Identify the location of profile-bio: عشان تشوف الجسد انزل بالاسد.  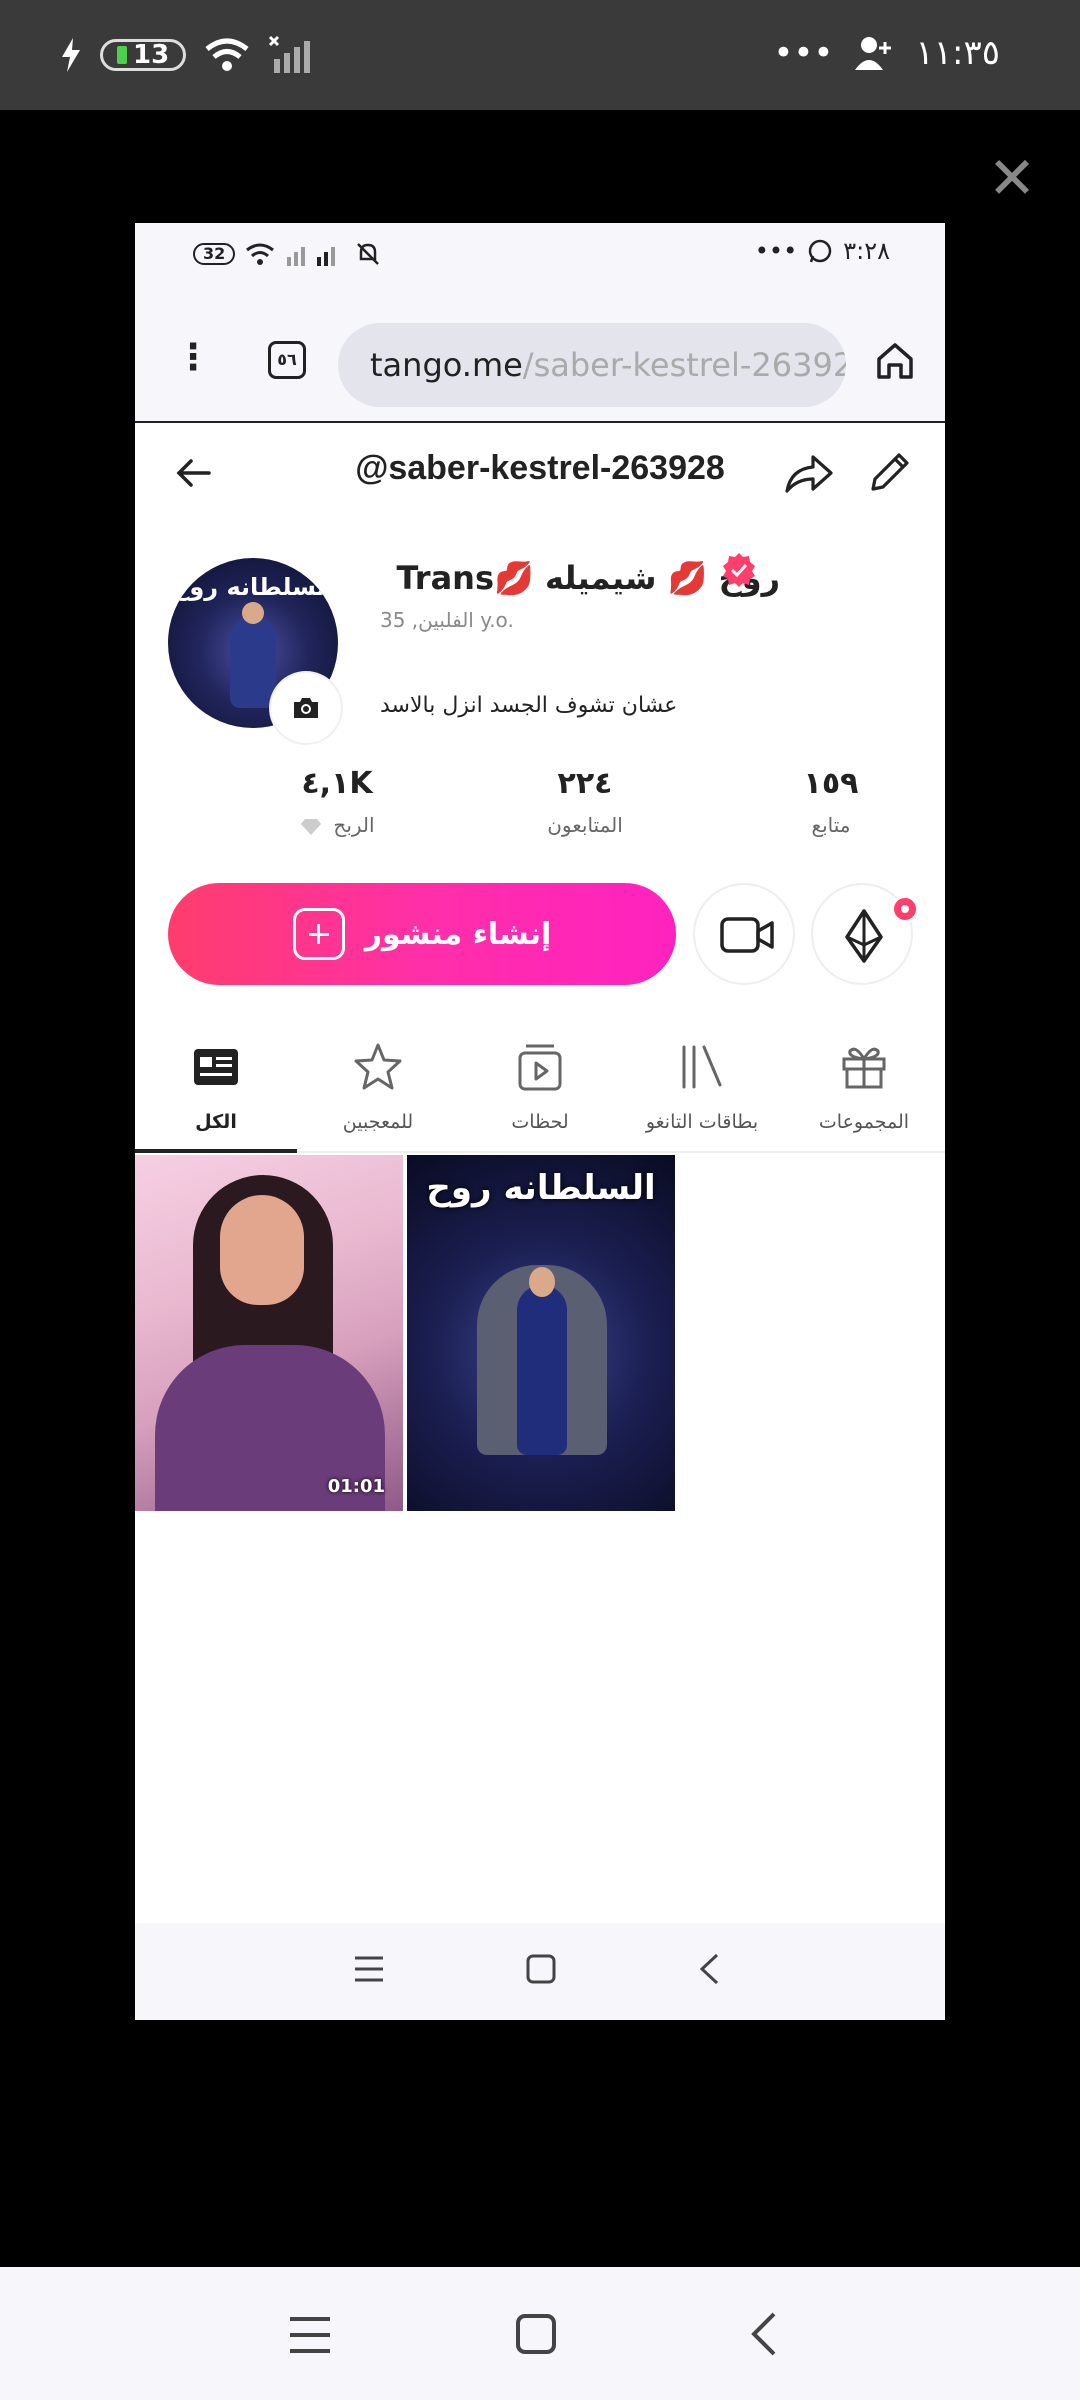
(529, 705).